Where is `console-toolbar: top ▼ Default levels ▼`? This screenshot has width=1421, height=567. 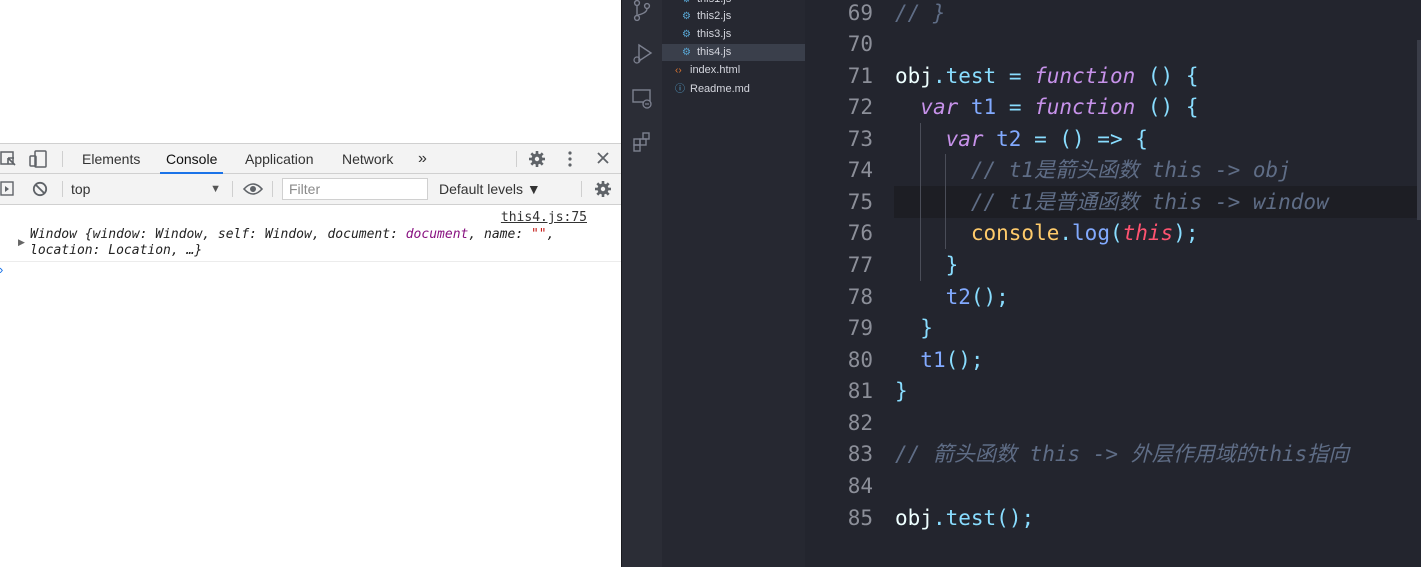
console-toolbar: top ▼ Default levels ▼ is located at coordinates (310, 189).